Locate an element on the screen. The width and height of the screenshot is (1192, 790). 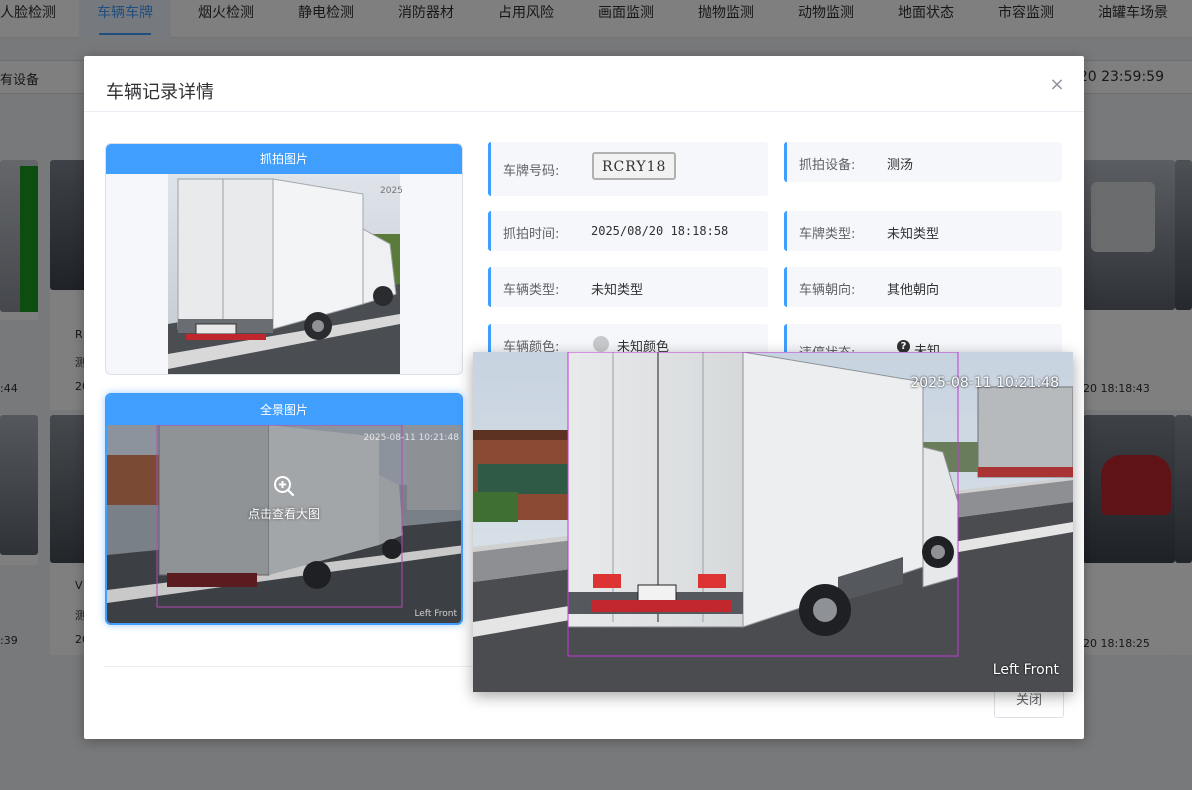
vehicle-direction-field: 车辆朝向: 其他朝向 is located at coordinates (923, 287).